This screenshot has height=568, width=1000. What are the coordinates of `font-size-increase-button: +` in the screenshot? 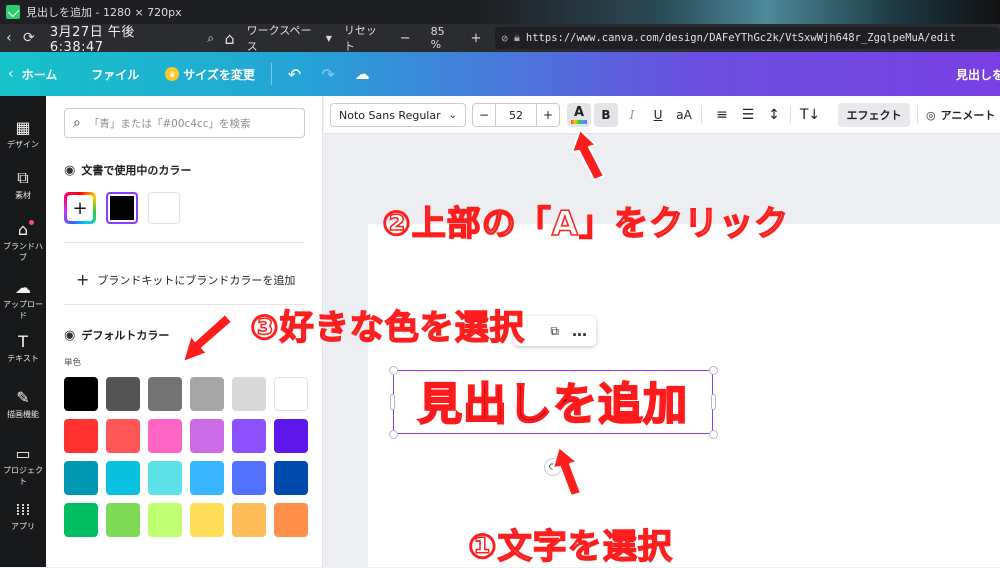 It's located at (548, 115).